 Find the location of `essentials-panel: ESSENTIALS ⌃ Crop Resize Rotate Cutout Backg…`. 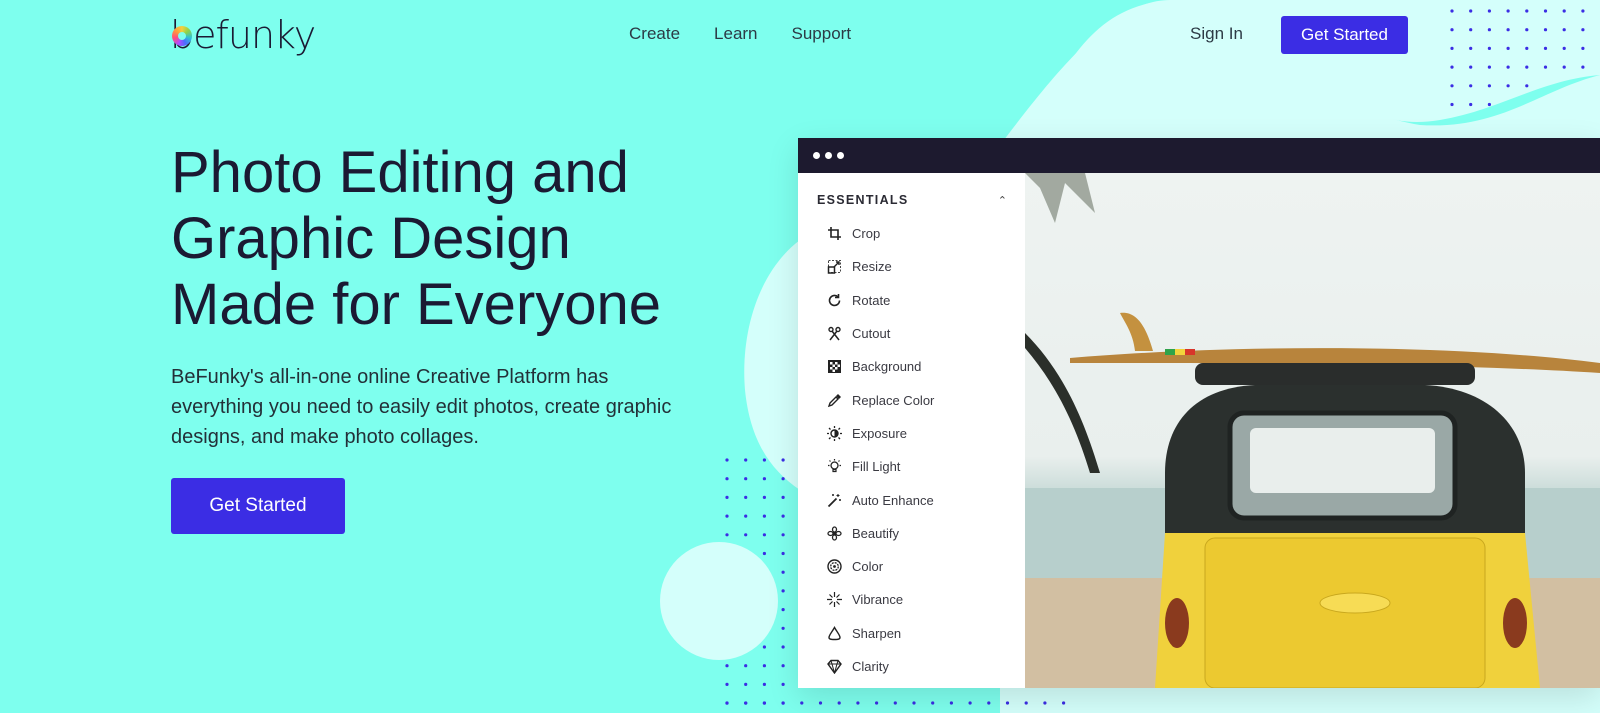

essentials-panel: ESSENTIALS ⌃ Crop Resize Rotate Cutout Backg… is located at coordinates (911, 430).